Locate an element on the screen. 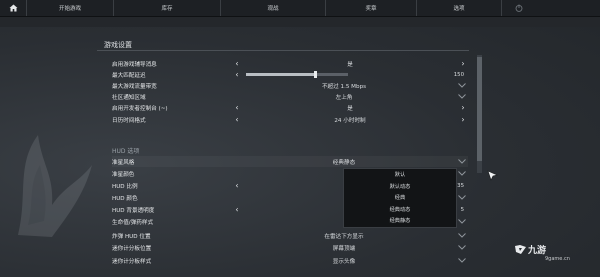 This screenshot has height=277, width=600. dropdown-option: 经典 is located at coordinates (400, 198).